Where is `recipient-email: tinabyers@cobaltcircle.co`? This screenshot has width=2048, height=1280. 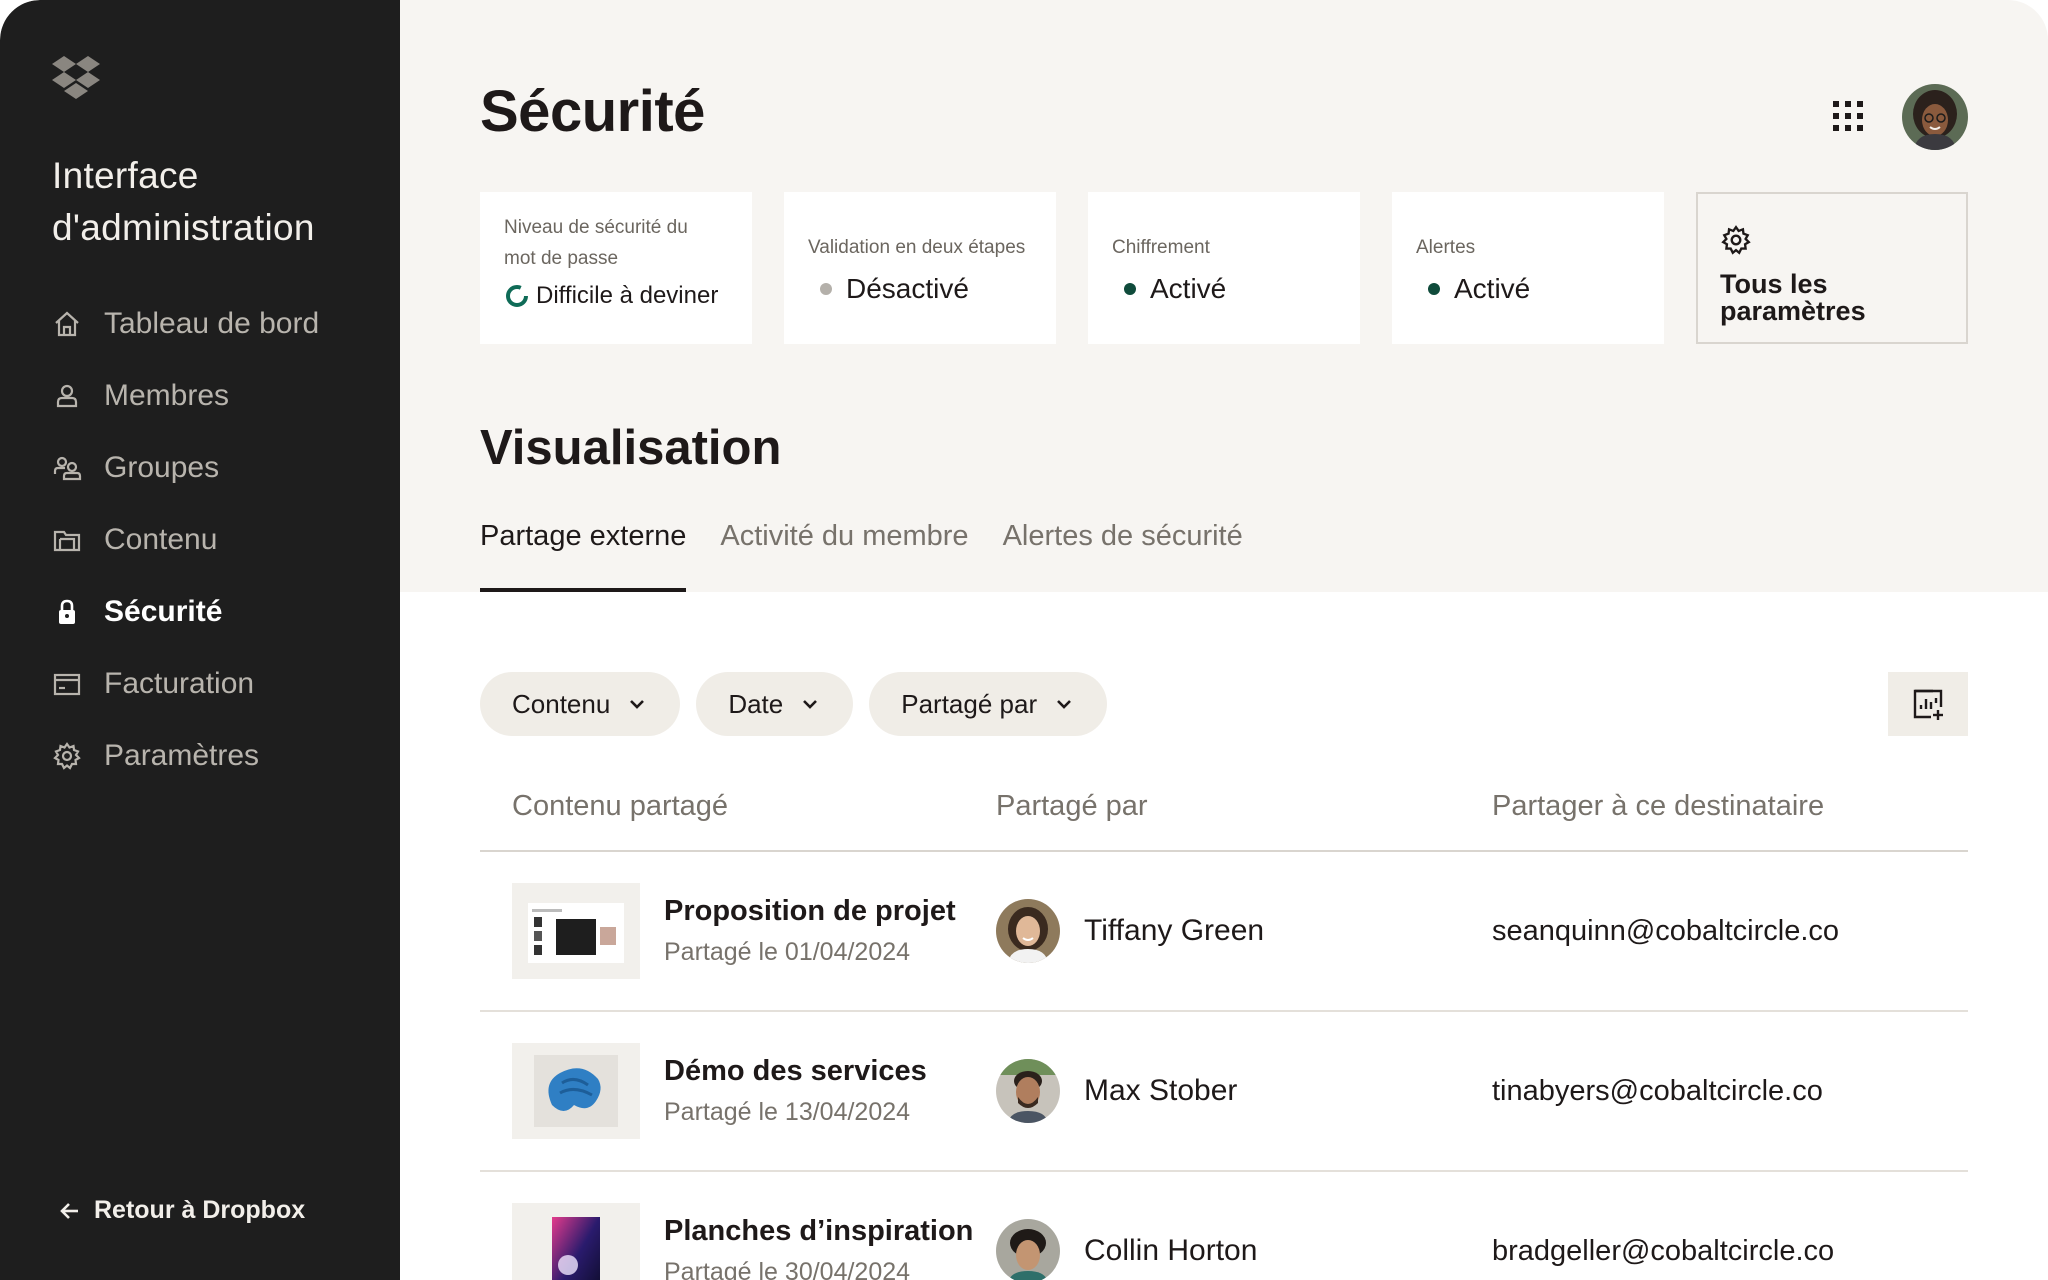 recipient-email: tinabyers@cobaltcircle.co is located at coordinates (1657, 1090).